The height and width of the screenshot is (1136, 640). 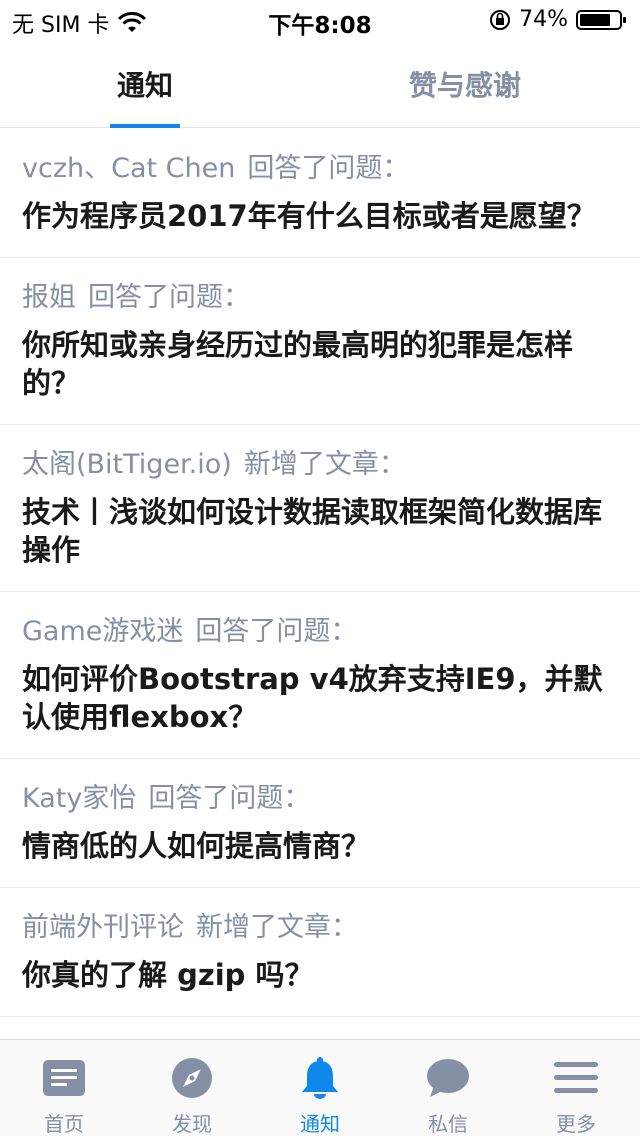 I want to click on bottom-tab-notifications: 通知, so click(x=320, y=1088).